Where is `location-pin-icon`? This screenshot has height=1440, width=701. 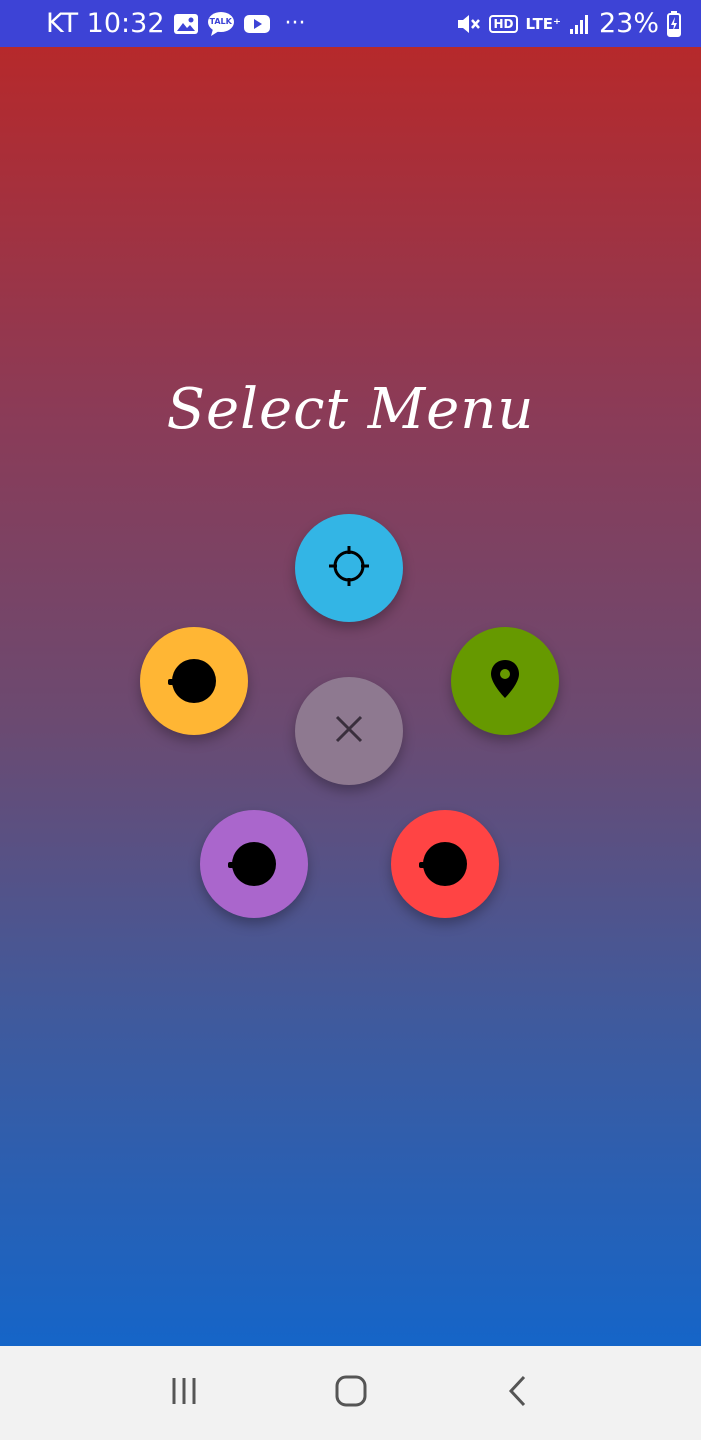
location-pin-icon is located at coordinates (505, 681).